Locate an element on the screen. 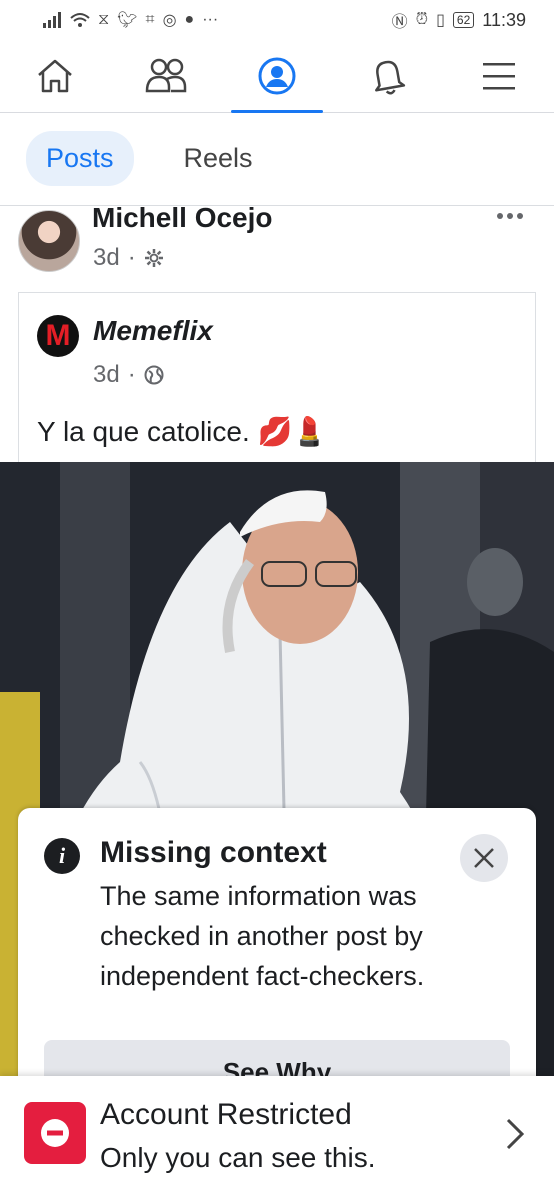 The width and height of the screenshot is (554, 1200). globe-icon is located at coordinates (154, 375).